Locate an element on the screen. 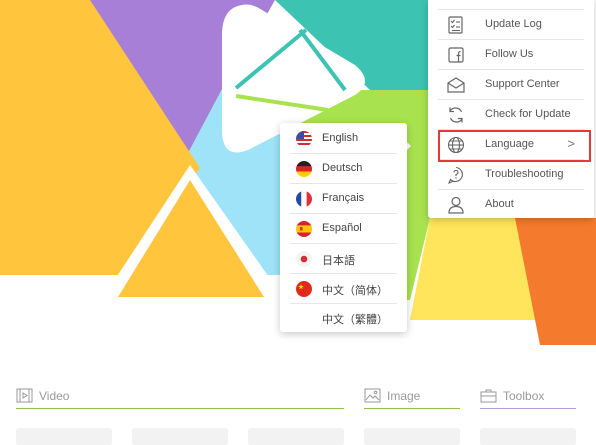 The image size is (596, 445). tab-label-toolbox: Toolbox is located at coordinates (524, 396).